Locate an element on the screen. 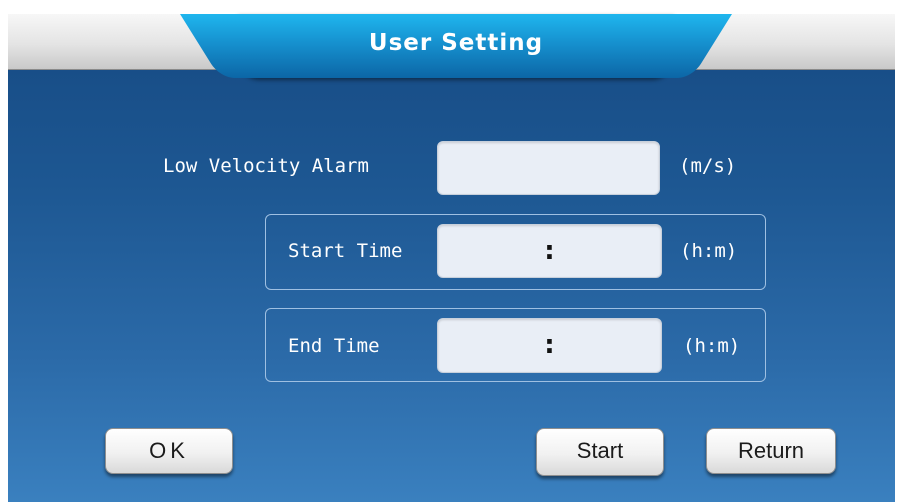  low-velocity-alarm-input is located at coordinates (548, 168).